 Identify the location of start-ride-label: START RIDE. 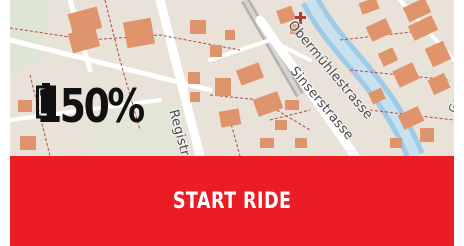
(232, 201).